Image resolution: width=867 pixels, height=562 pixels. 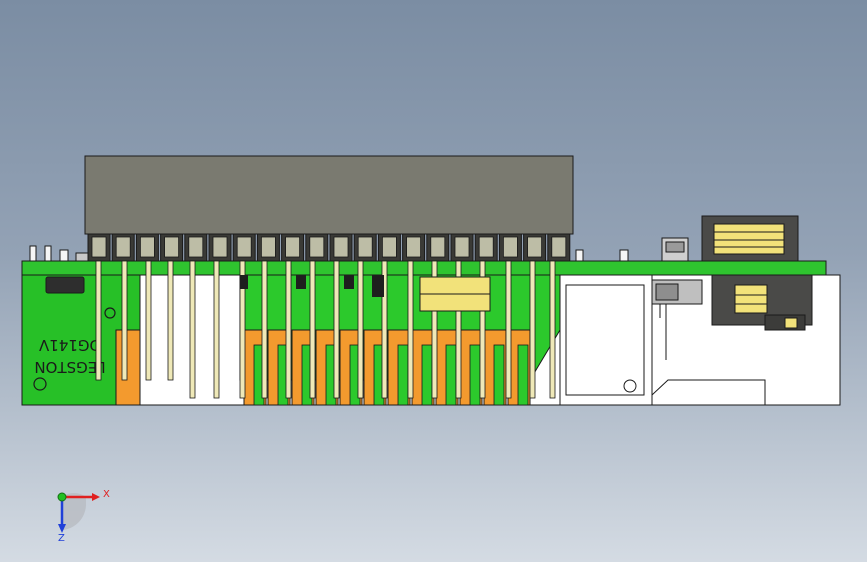 What do you see at coordinates (630, 386) in the screenshot?
I see `mounting-hole-icon` at bounding box center [630, 386].